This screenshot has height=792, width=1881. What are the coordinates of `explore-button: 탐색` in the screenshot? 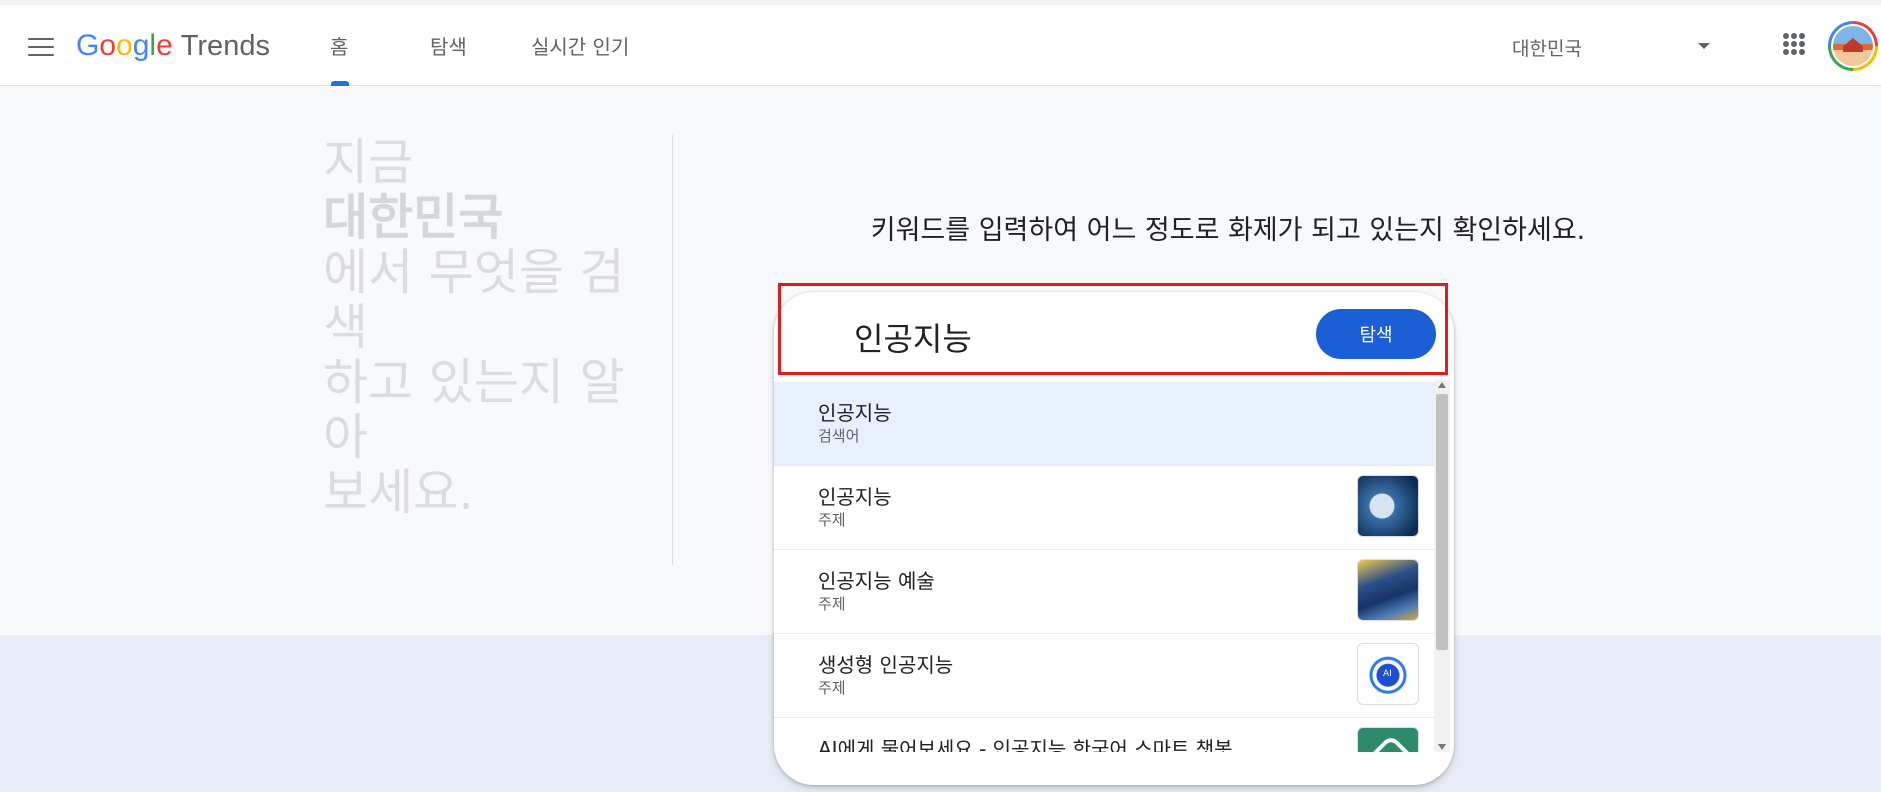 It's located at (1376, 334).